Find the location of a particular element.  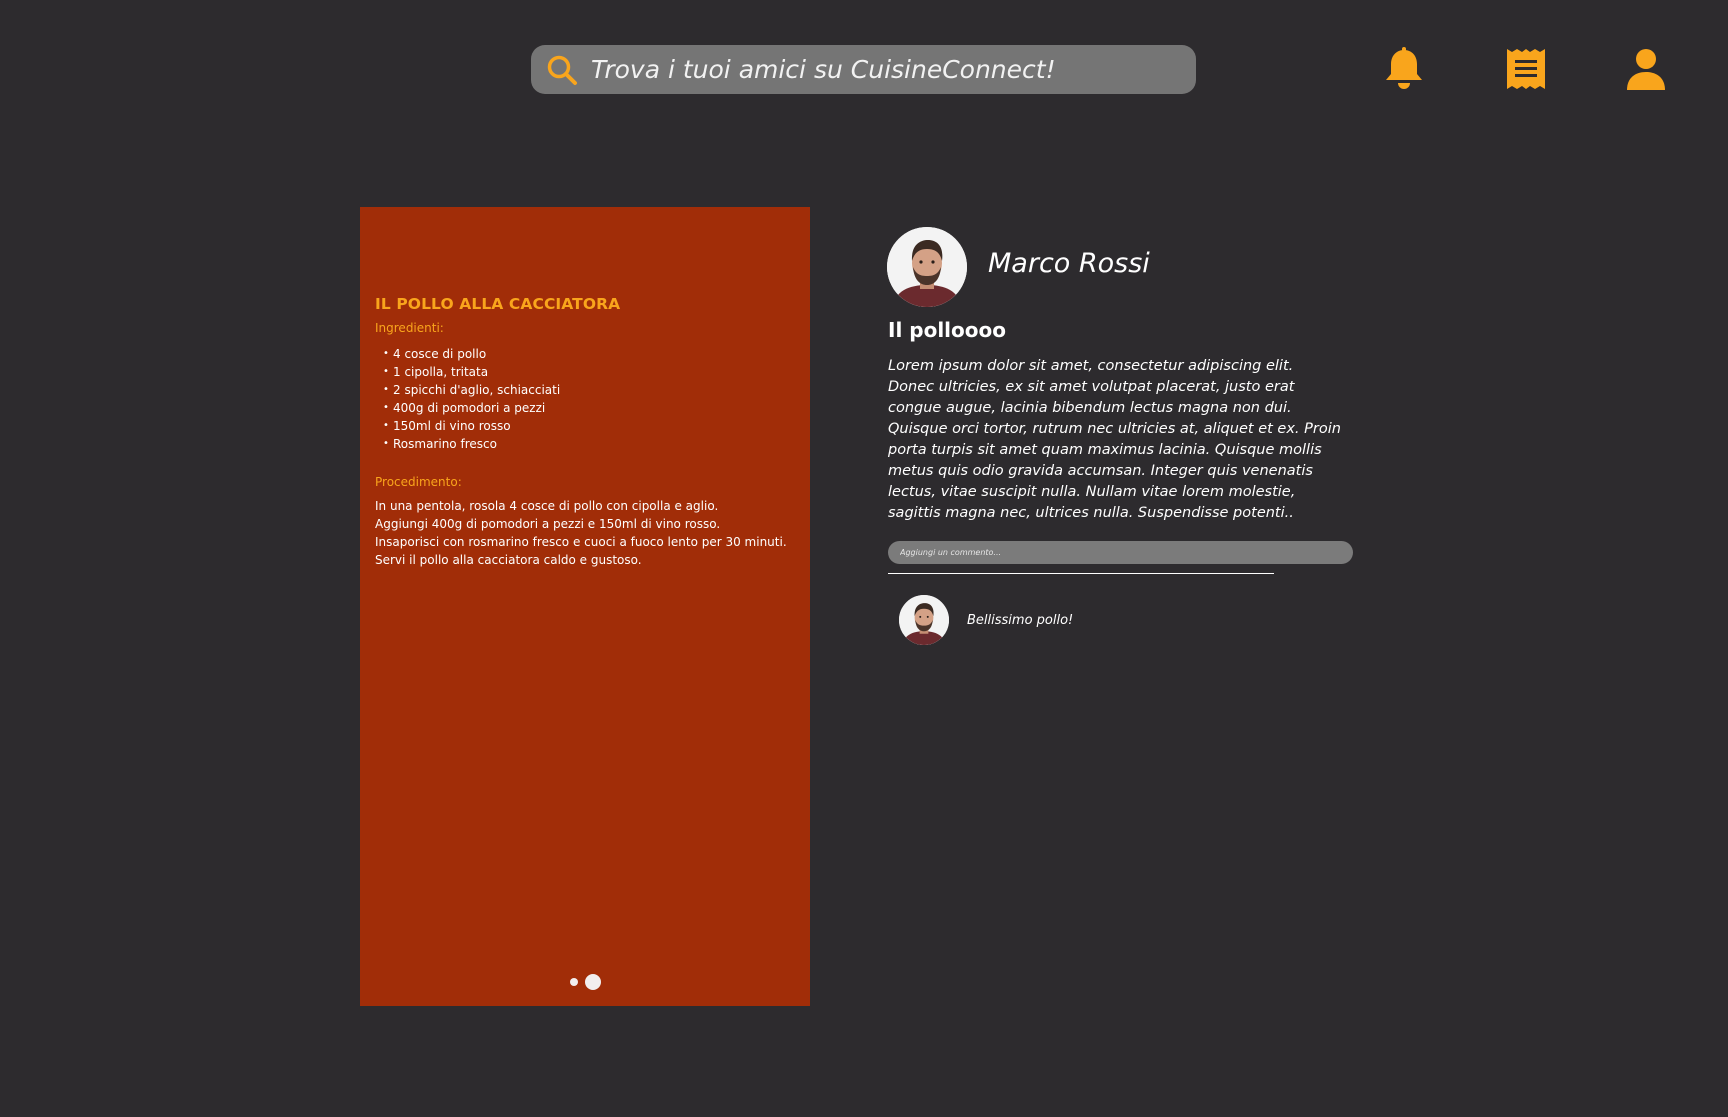

carousel-dots is located at coordinates (585, 982).